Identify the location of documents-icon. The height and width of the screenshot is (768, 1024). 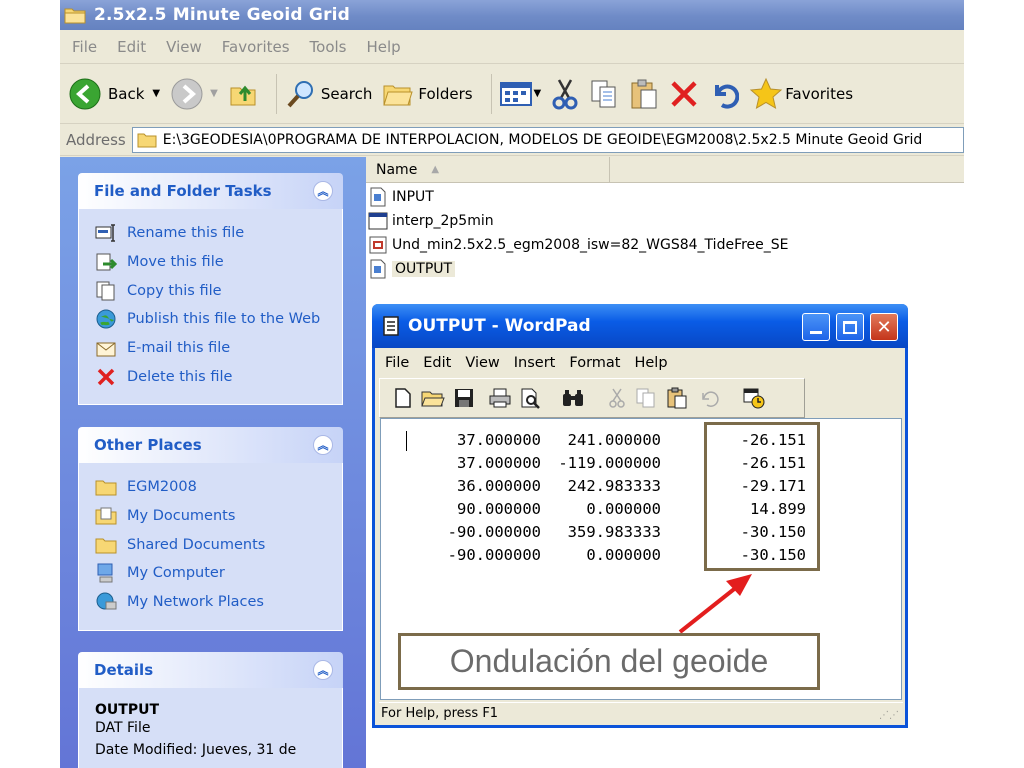
(106, 516).